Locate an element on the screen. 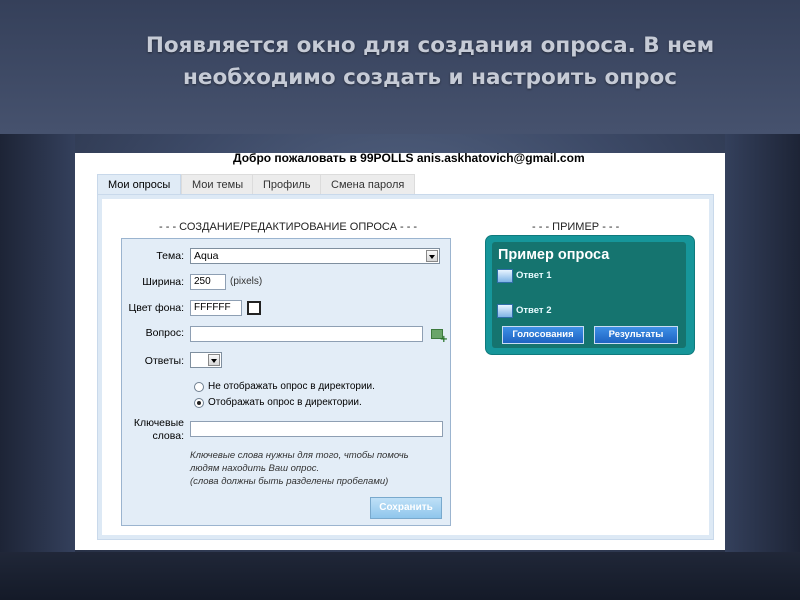 This screenshot has width=800, height=600. keywords-hint-line-3: (слова должны быть разделены пробелами) is located at coordinates (289, 481).